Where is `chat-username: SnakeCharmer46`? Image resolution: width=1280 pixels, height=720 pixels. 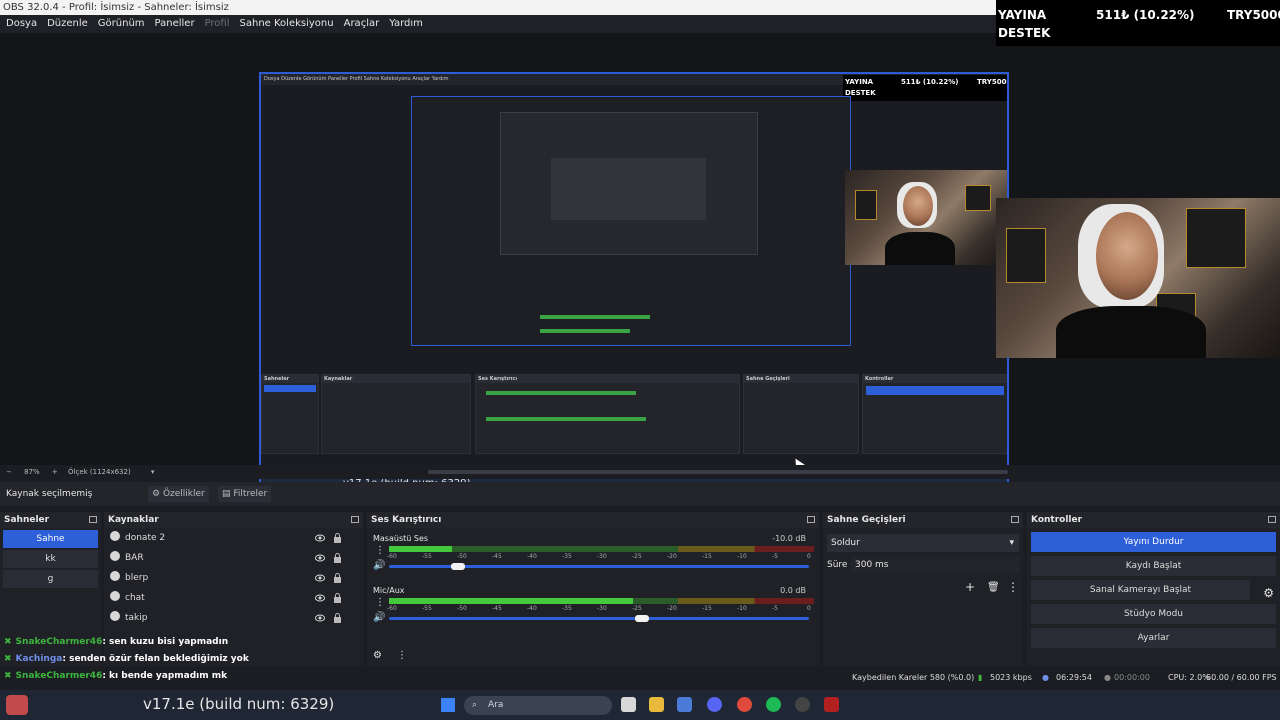
chat-username: SnakeCharmer46 is located at coordinates (59, 642).